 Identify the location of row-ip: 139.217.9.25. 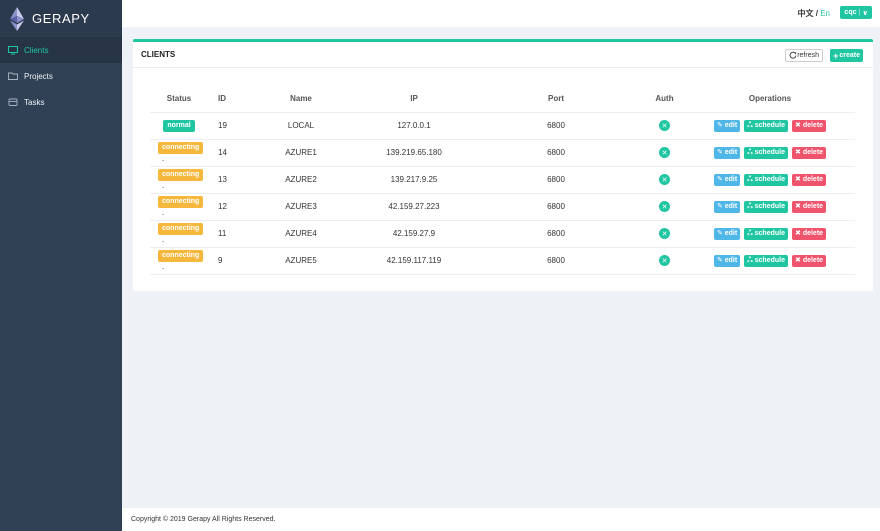
(414, 180).